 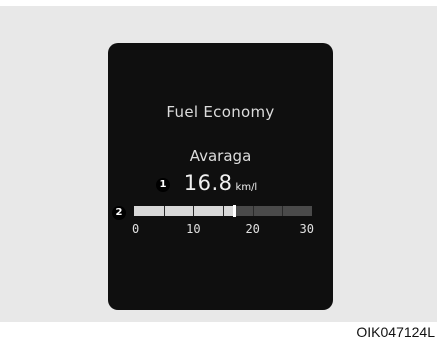 What do you see at coordinates (306, 229) in the screenshot?
I see `gauge-scale-label: 30` at bounding box center [306, 229].